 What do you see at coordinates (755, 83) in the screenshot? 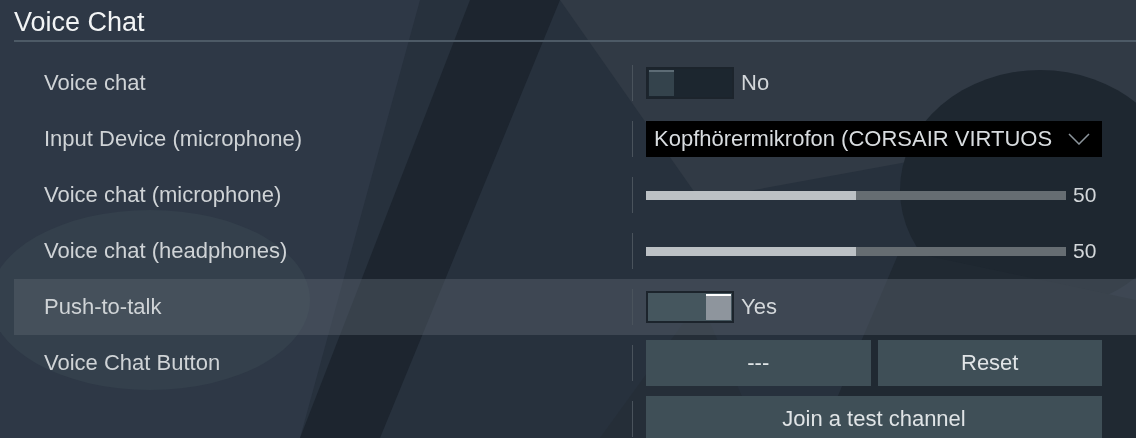
I see `toggle-value: No` at bounding box center [755, 83].